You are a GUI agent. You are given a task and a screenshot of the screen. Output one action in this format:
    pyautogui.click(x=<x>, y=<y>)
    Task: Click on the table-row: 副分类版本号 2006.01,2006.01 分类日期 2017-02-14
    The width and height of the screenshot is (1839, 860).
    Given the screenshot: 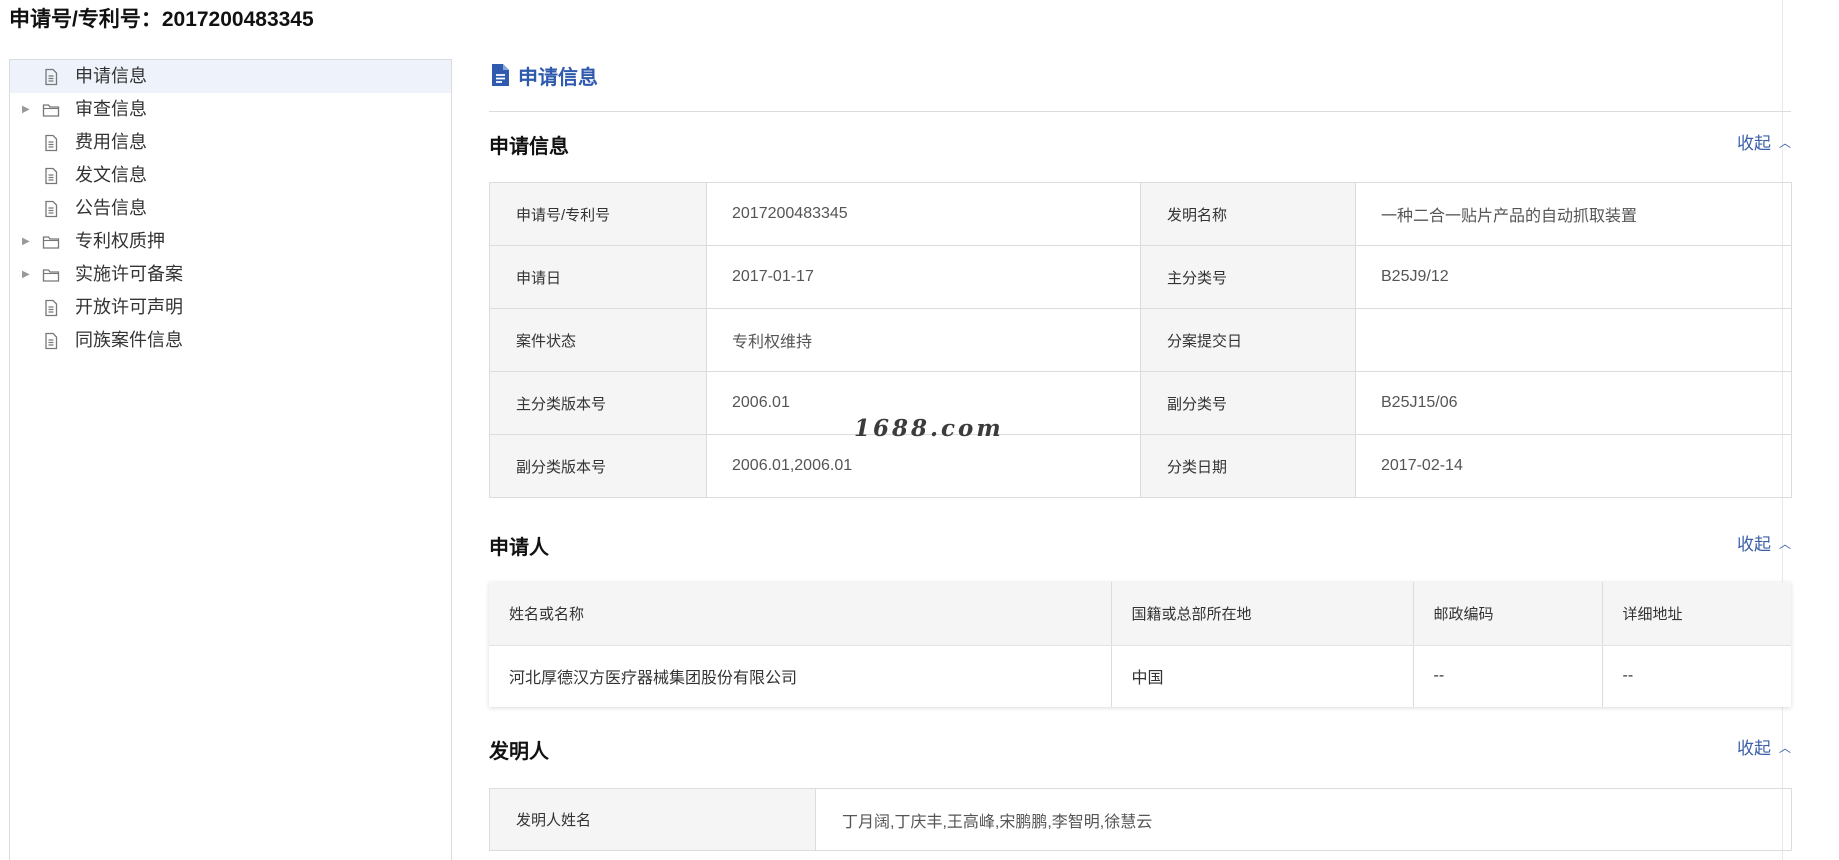 What is the action you would take?
    pyautogui.click(x=1140, y=466)
    